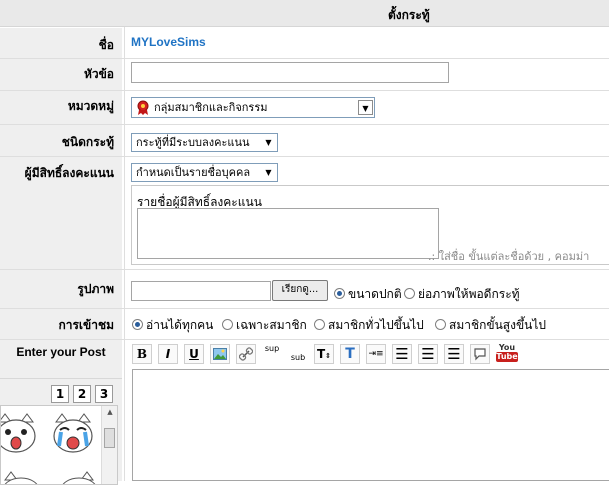 The image size is (609, 485). I want to click on emoticon-page-3: 3, so click(104, 394).